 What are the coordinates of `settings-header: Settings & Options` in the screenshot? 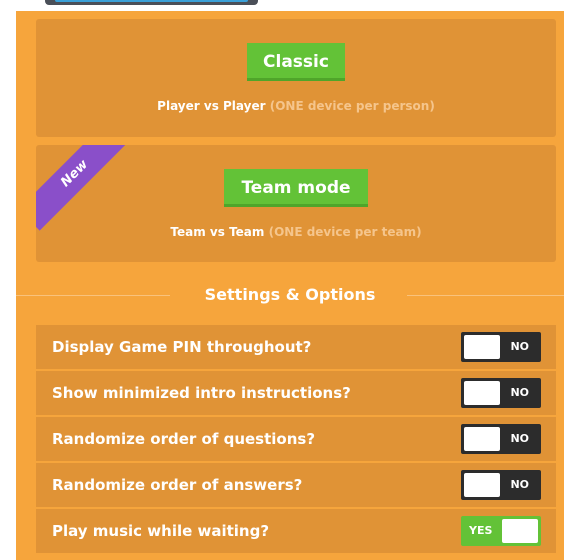 It's located at (290, 295).